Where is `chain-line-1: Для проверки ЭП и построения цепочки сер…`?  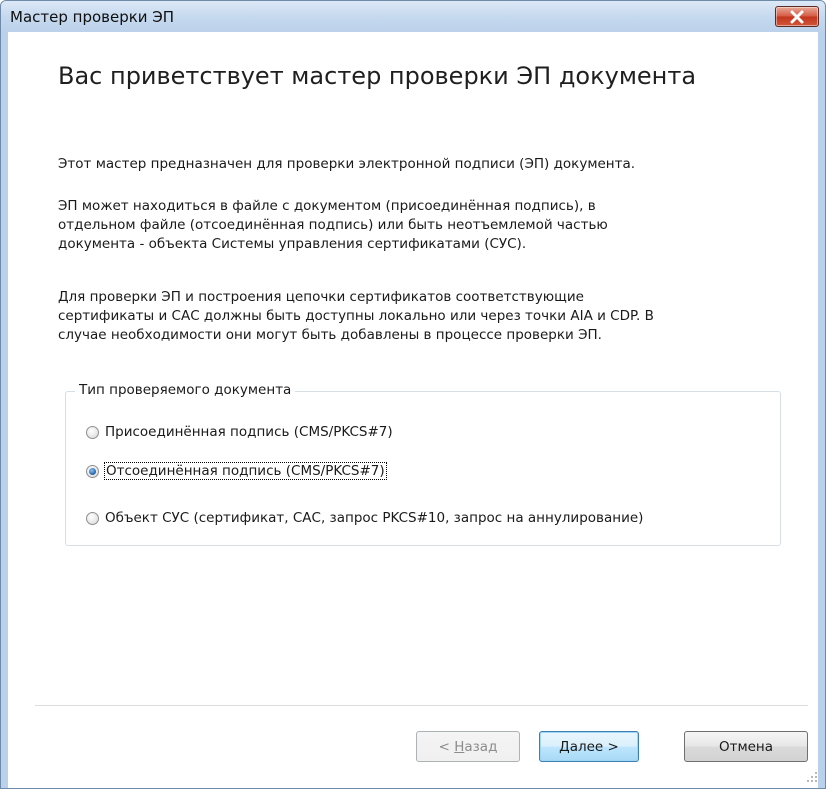
chain-line-1: Для проверки ЭП и построения цепочки сер… is located at coordinates (321, 297).